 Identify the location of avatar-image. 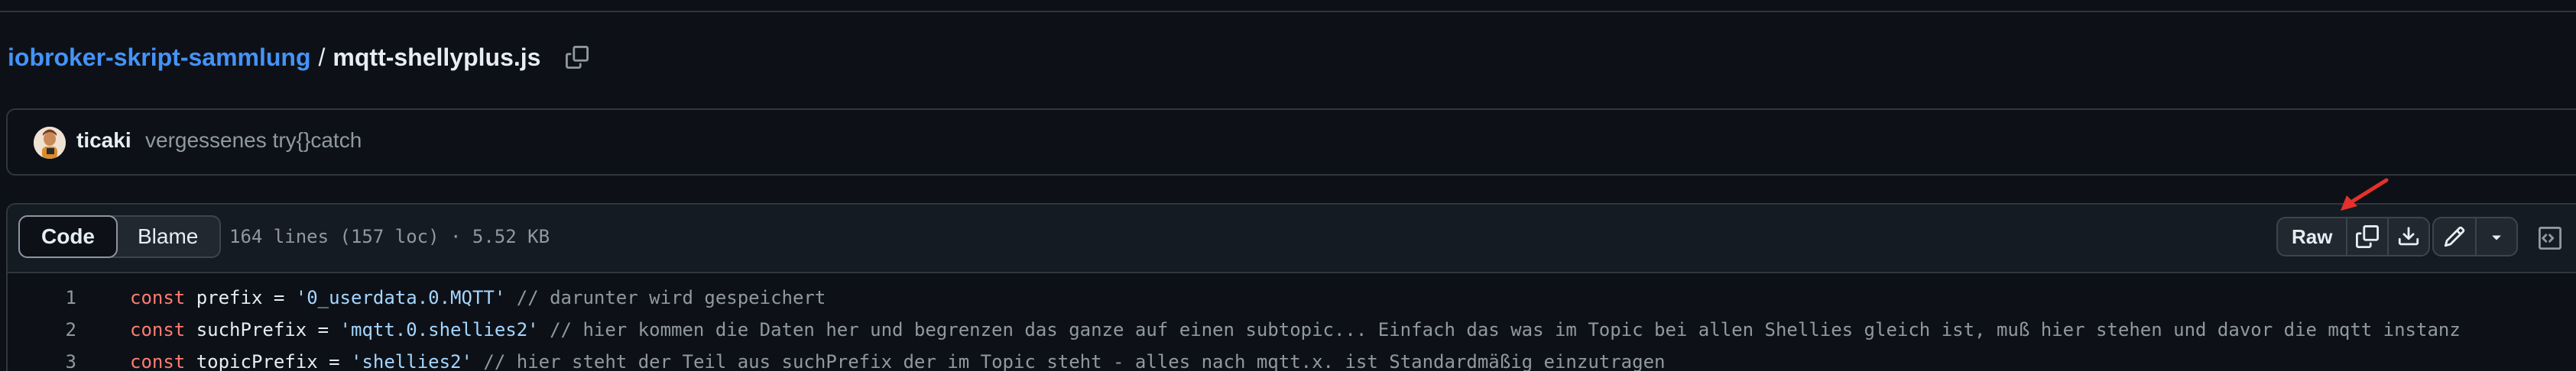
(50, 143).